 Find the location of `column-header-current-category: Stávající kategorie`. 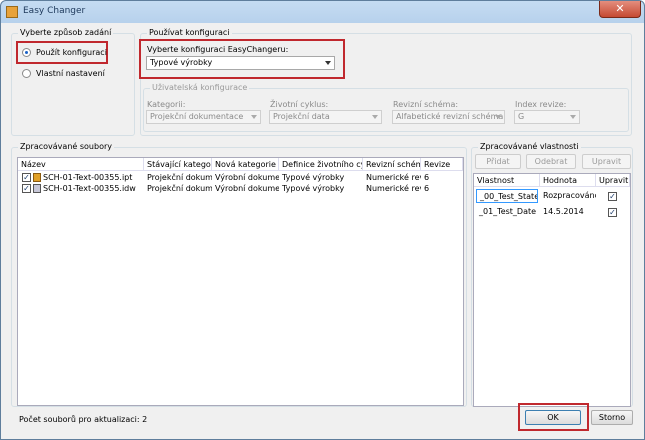

column-header-current-category: Stávající kategorie is located at coordinates (178, 164).